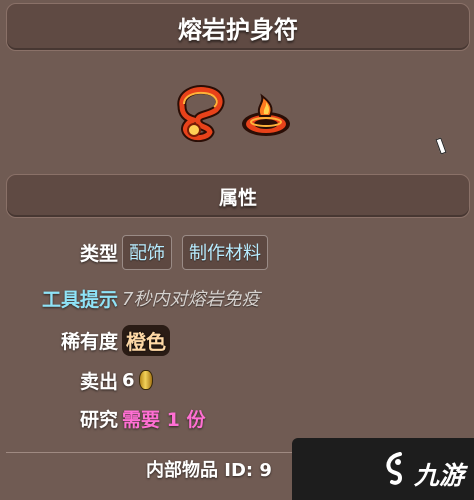 This screenshot has height=500, width=474. What do you see at coordinates (266, 114) in the screenshot?
I see `lava-charm-ornament-icon` at bounding box center [266, 114].